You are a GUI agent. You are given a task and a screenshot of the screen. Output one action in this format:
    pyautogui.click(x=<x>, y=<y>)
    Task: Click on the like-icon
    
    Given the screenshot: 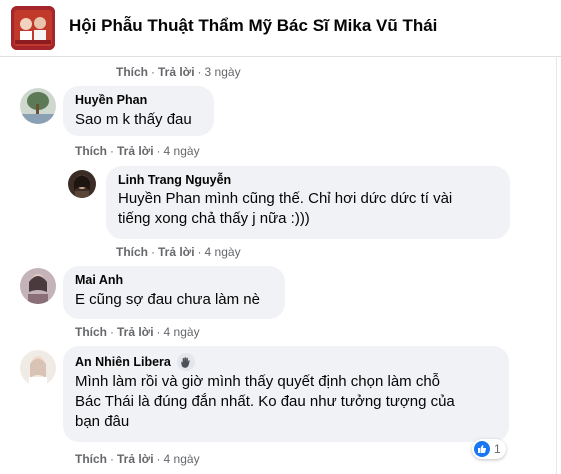 What is the action you would take?
    pyautogui.click(x=482, y=449)
    